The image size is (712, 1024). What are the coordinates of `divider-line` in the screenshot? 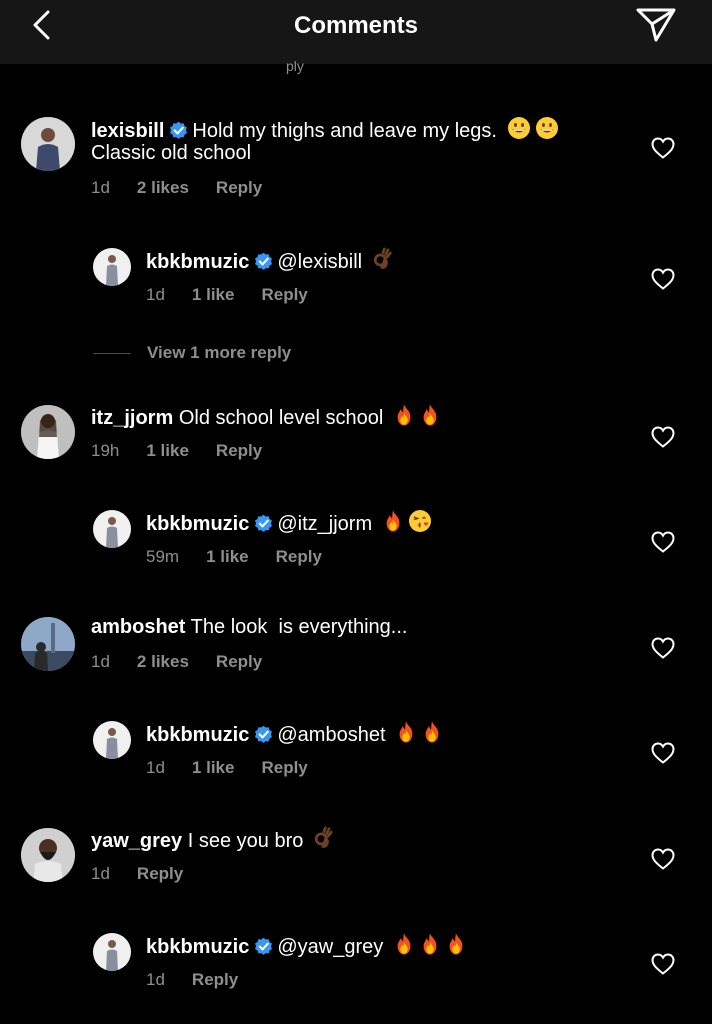 It's located at (112, 354).